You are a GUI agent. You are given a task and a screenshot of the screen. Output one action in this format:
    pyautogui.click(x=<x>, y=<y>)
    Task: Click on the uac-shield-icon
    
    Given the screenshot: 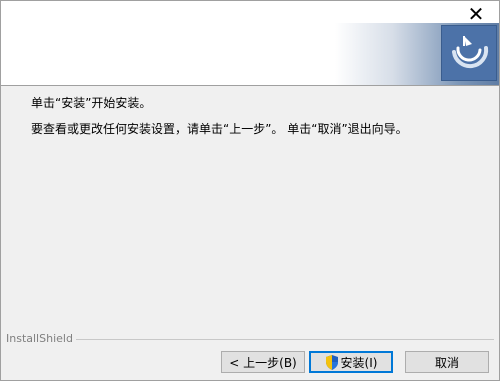 What is the action you would take?
    pyautogui.click(x=331, y=362)
    